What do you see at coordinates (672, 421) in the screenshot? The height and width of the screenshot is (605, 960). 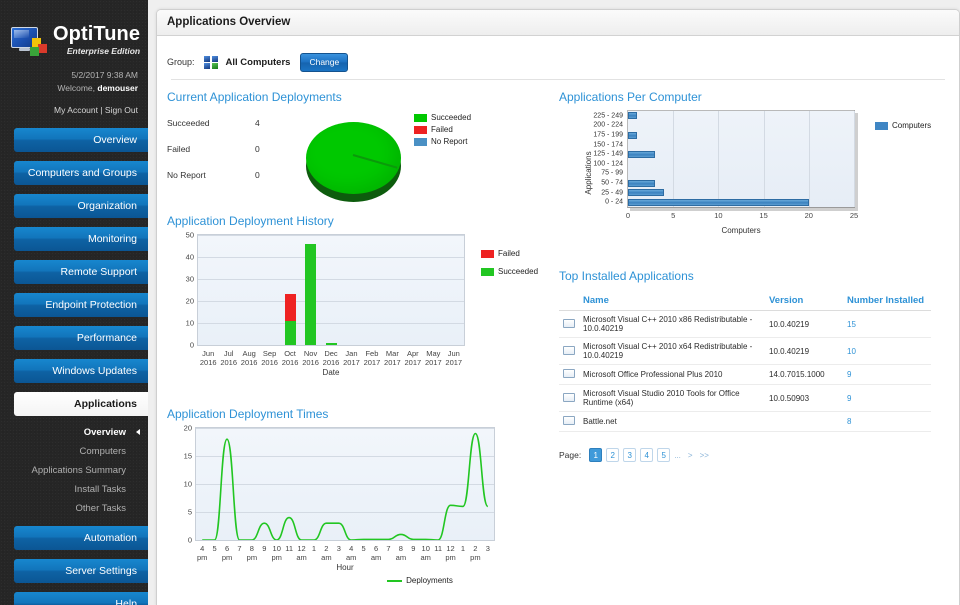 I see `row-name: Battle.net` at bounding box center [672, 421].